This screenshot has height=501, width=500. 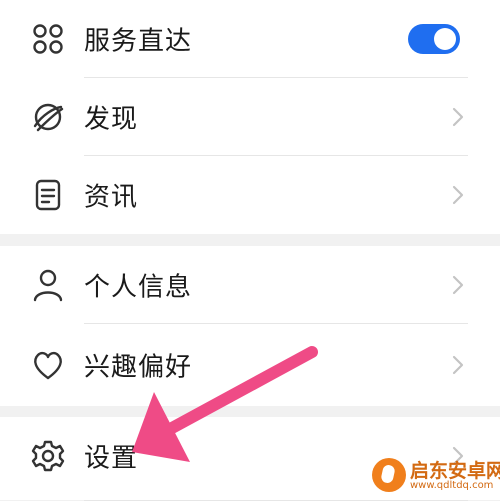 I want to click on heart-icon, so click(x=48, y=365).